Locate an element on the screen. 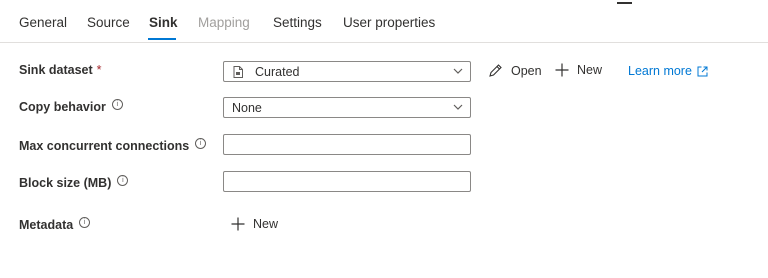 The width and height of the screenshot is (768, 278). pencil-icon is located at coordinates (495, 70).